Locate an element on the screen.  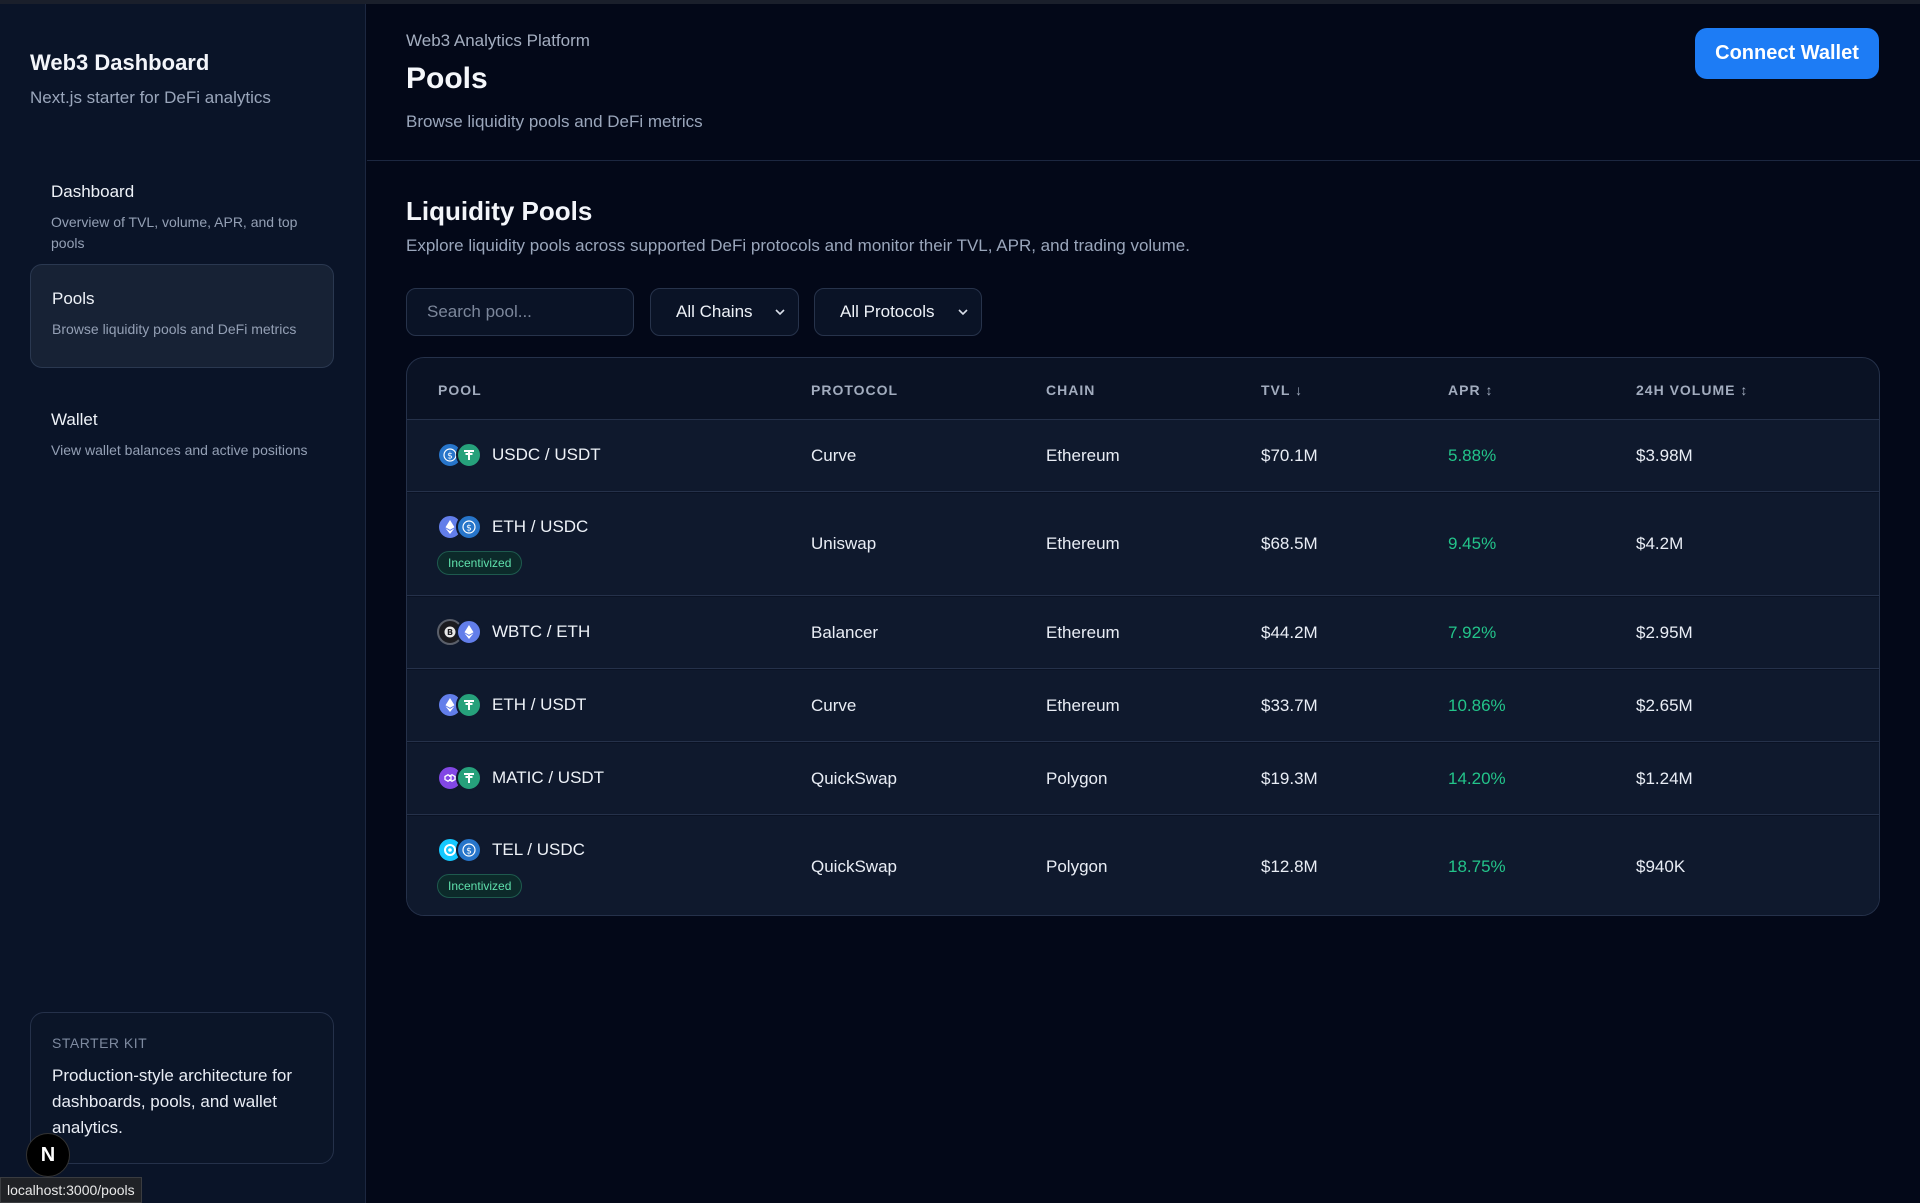
pool-pair: $ ETH / USDC is located at coordinates (512, 527).